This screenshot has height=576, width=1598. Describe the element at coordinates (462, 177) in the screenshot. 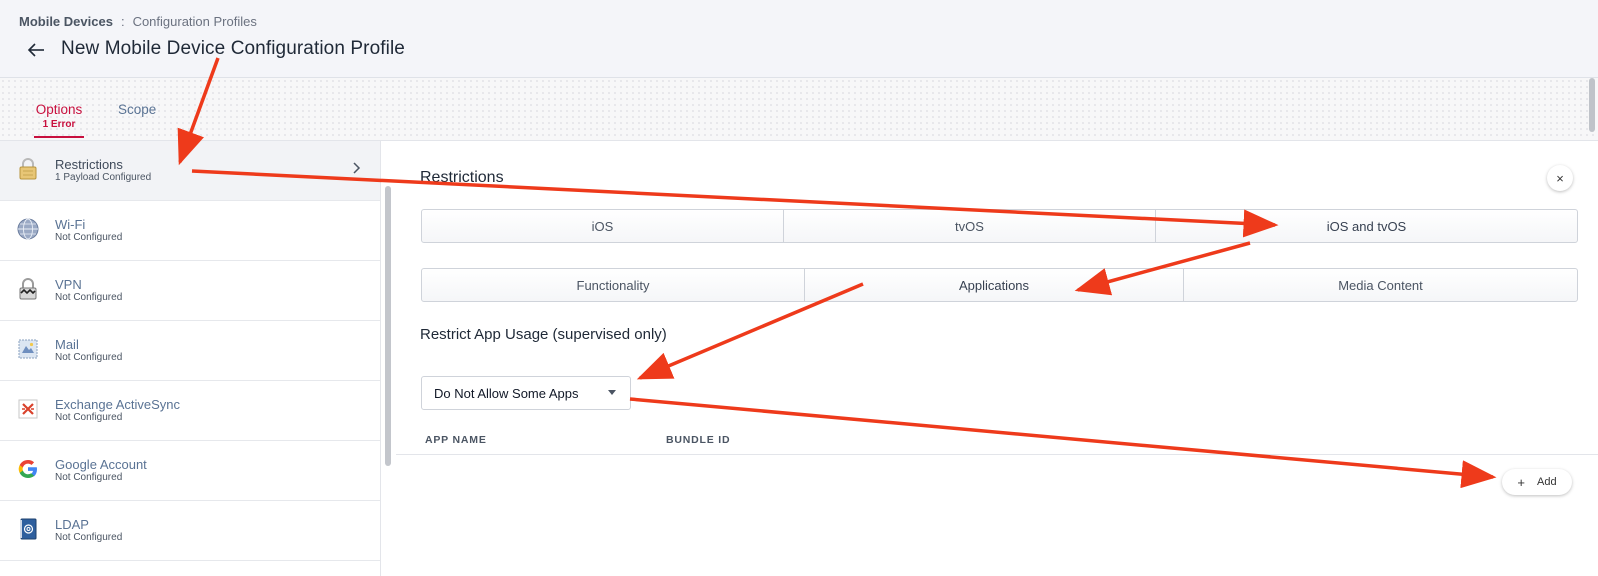

I see `section-title: Restrictions` at that location.